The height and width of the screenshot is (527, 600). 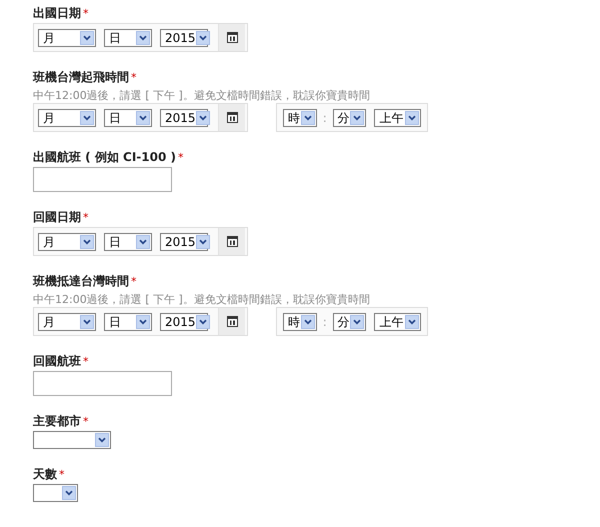 I want to click on field-label: 班機抵達台灣時間, so click(x=81, y=281).